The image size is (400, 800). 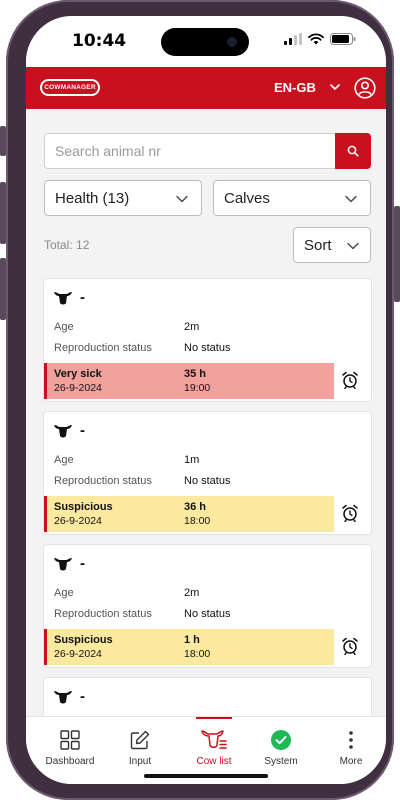 I want to click on nav-cow-list: Cow list, so click(x=214, y=747).